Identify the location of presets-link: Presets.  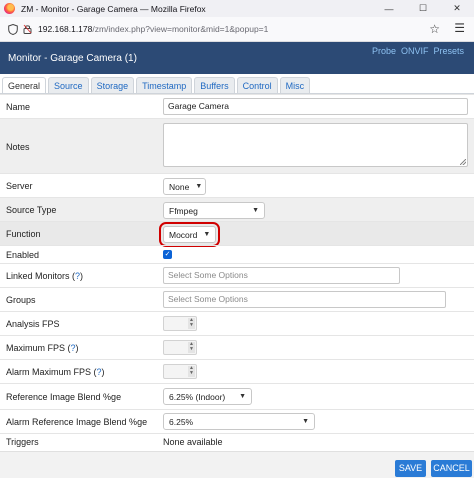
(448, 51).